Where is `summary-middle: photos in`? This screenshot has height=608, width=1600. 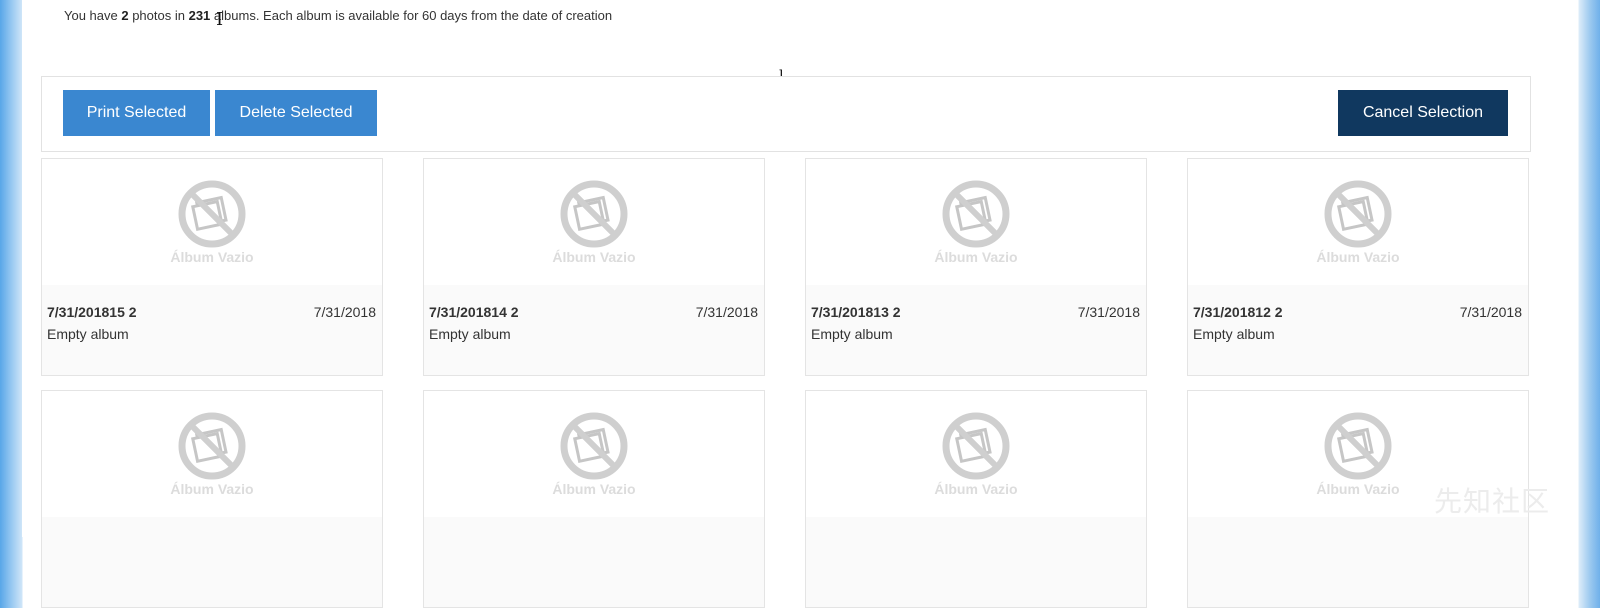
summary-middle: photos in is located at coordinates (158, 15).